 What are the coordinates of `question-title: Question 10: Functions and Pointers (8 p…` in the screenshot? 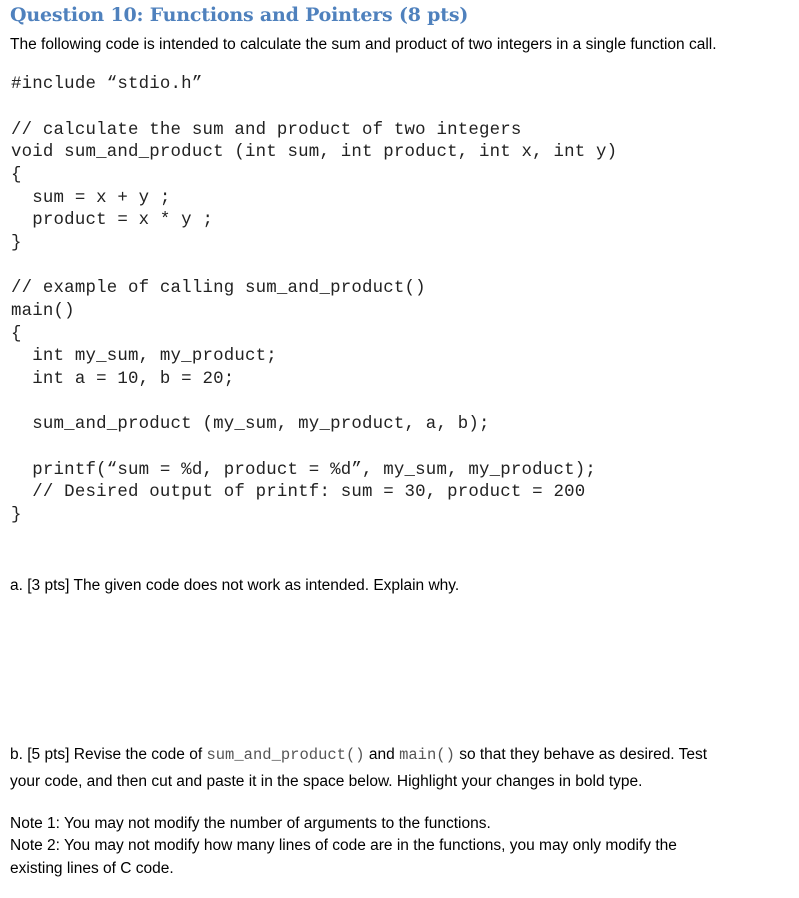 It's located at (239, 15).